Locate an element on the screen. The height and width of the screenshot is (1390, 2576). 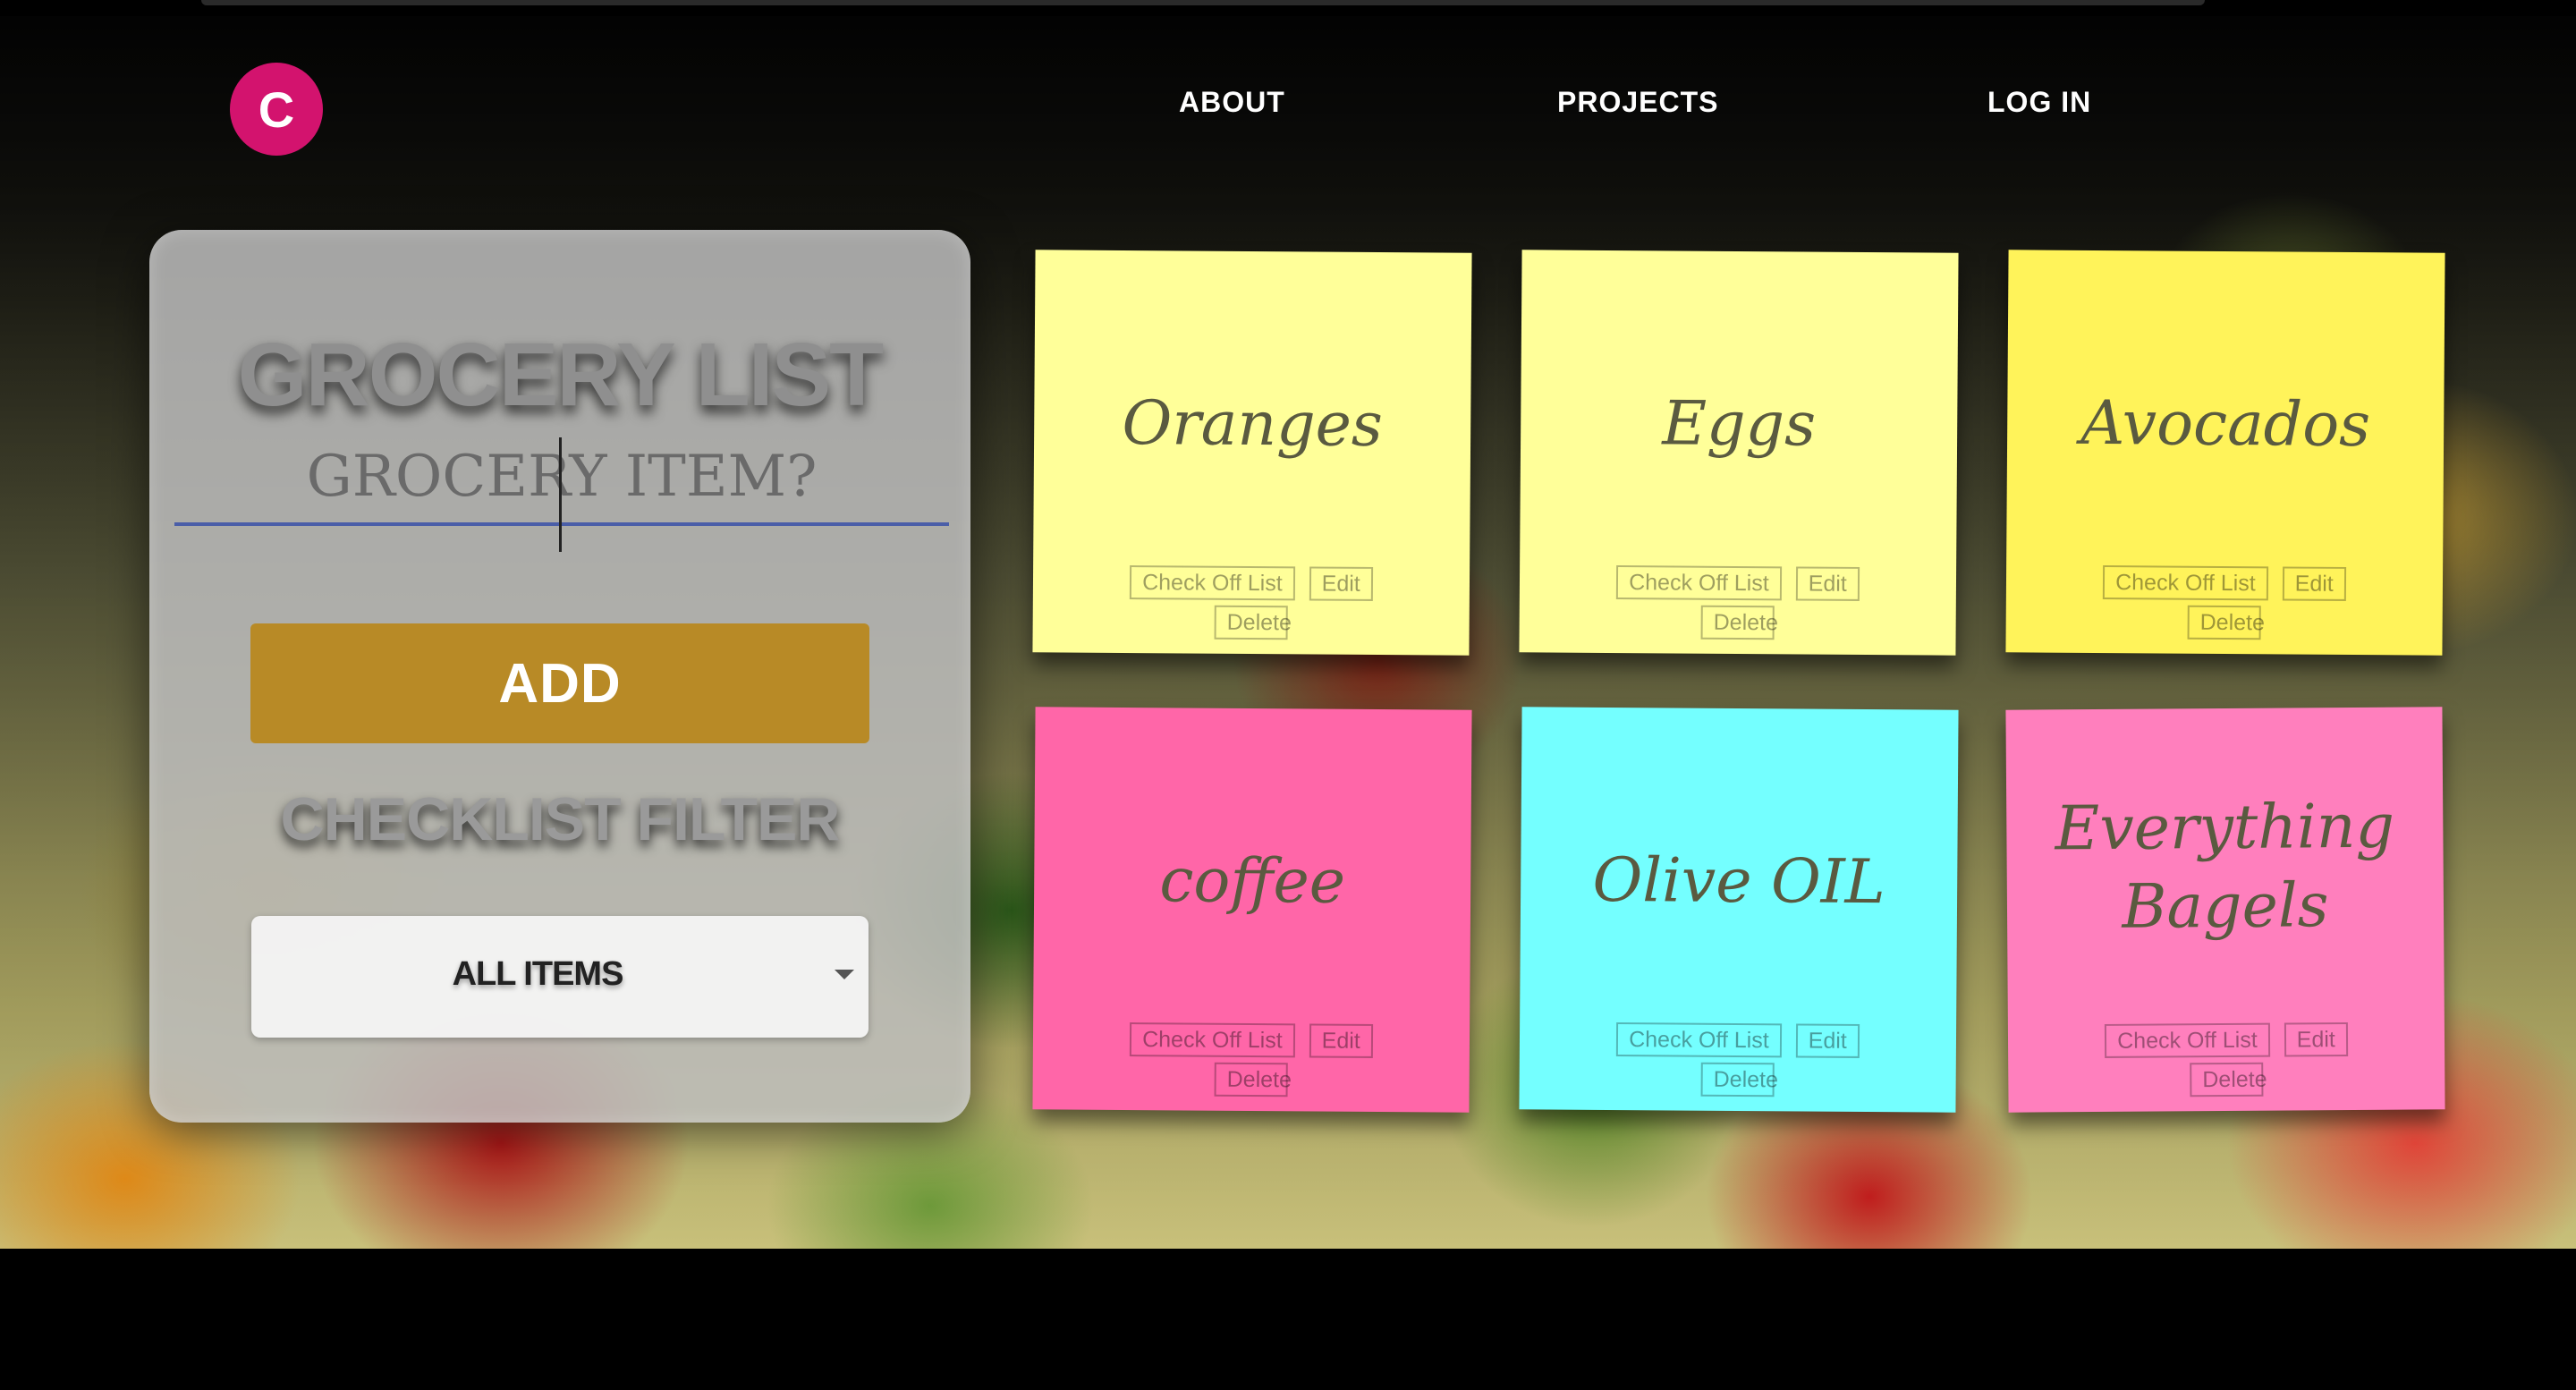
logo-icon: C is located at coordinates (276, 109).